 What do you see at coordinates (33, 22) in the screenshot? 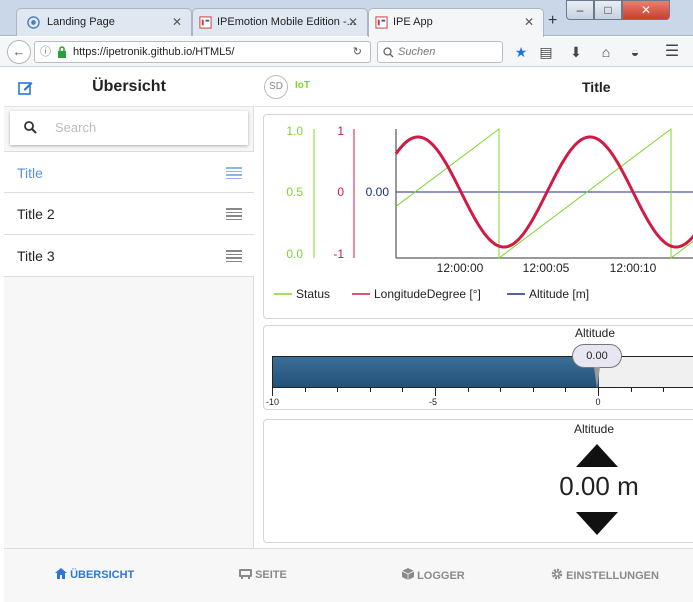
I see `globe-icon` at bounding box center [33, 22].